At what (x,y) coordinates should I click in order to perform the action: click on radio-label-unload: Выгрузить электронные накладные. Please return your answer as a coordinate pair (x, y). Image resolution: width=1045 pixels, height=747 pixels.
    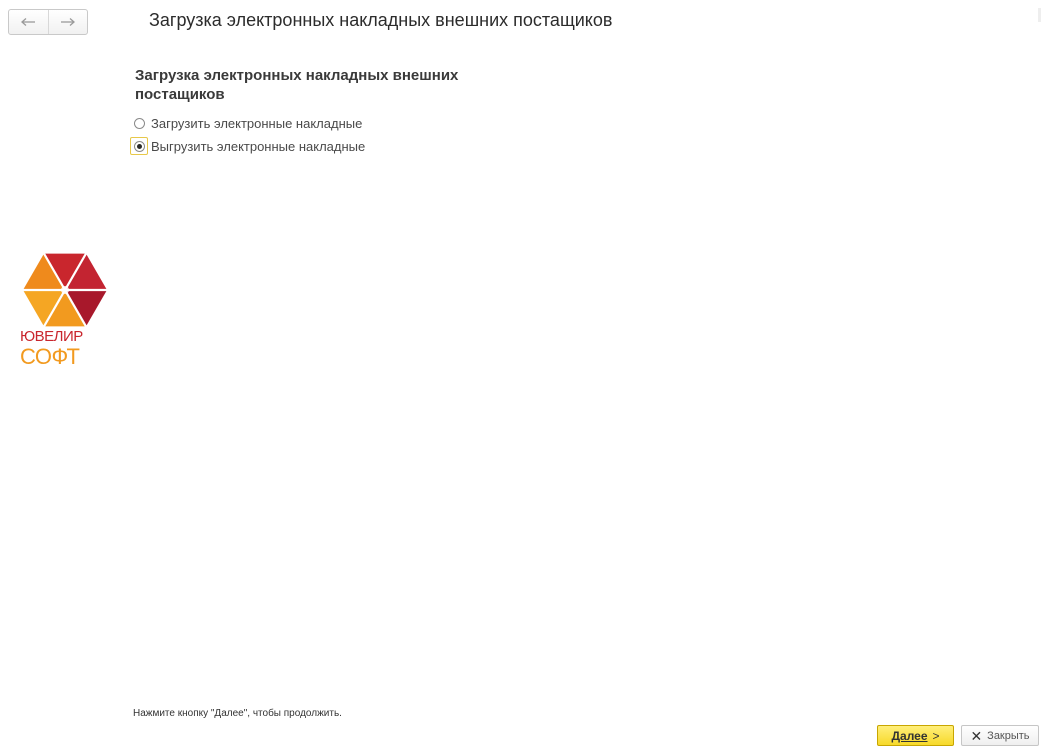
    Looking at the image, I should click on (258, 146).